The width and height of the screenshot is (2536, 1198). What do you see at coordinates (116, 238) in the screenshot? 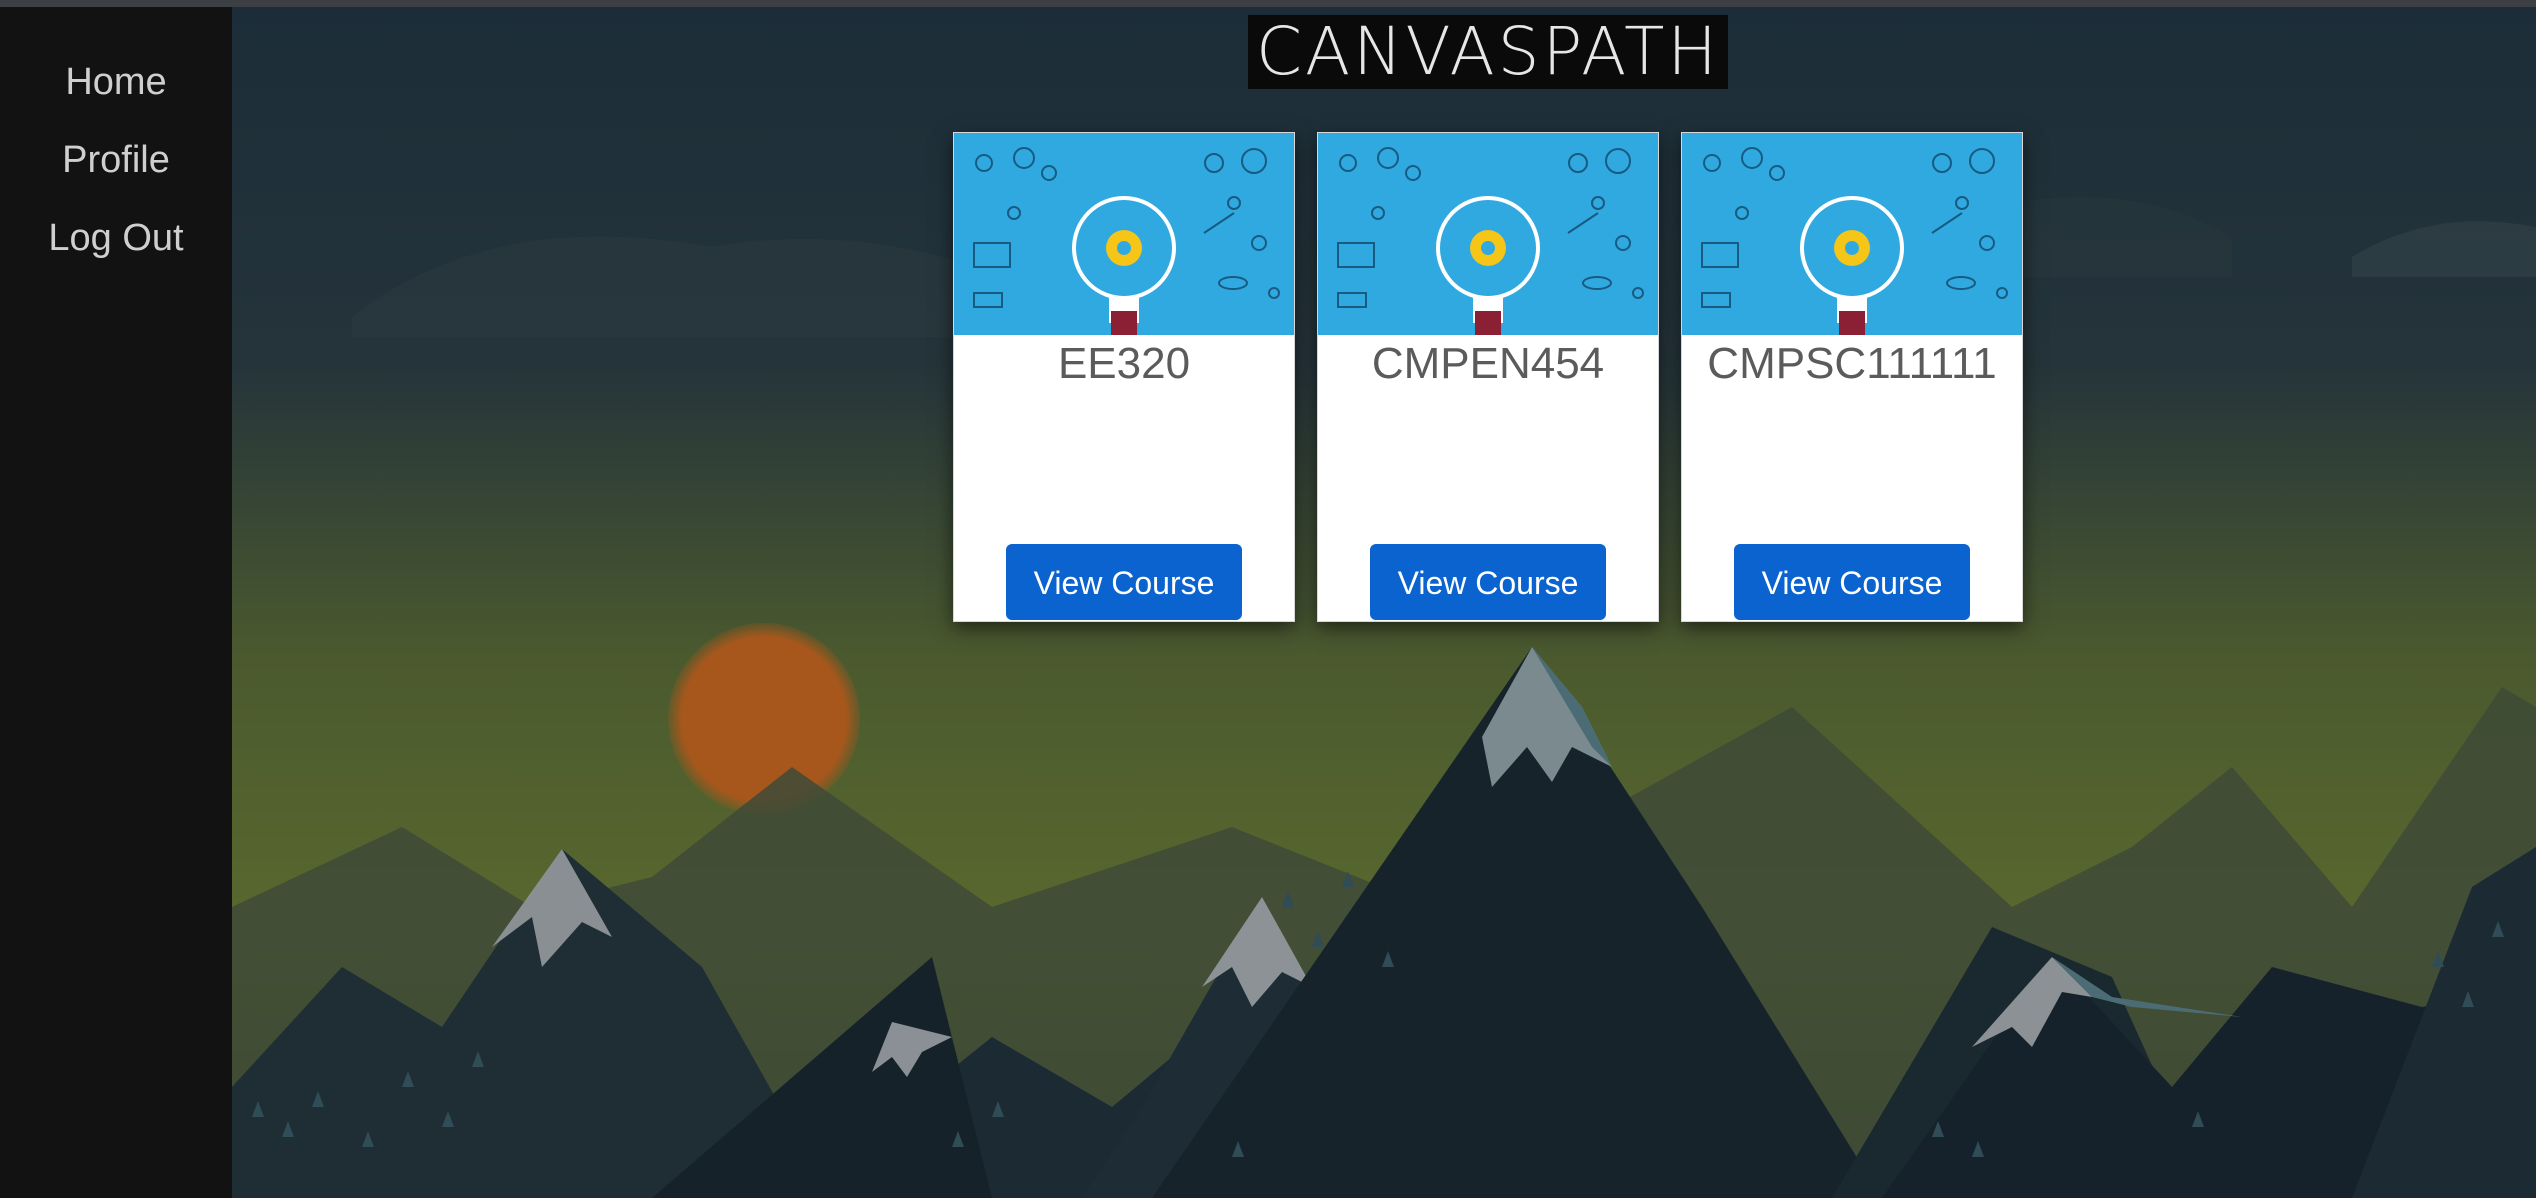
I see `nav-logout-link: Log Out` at bounding box center [116, 238].